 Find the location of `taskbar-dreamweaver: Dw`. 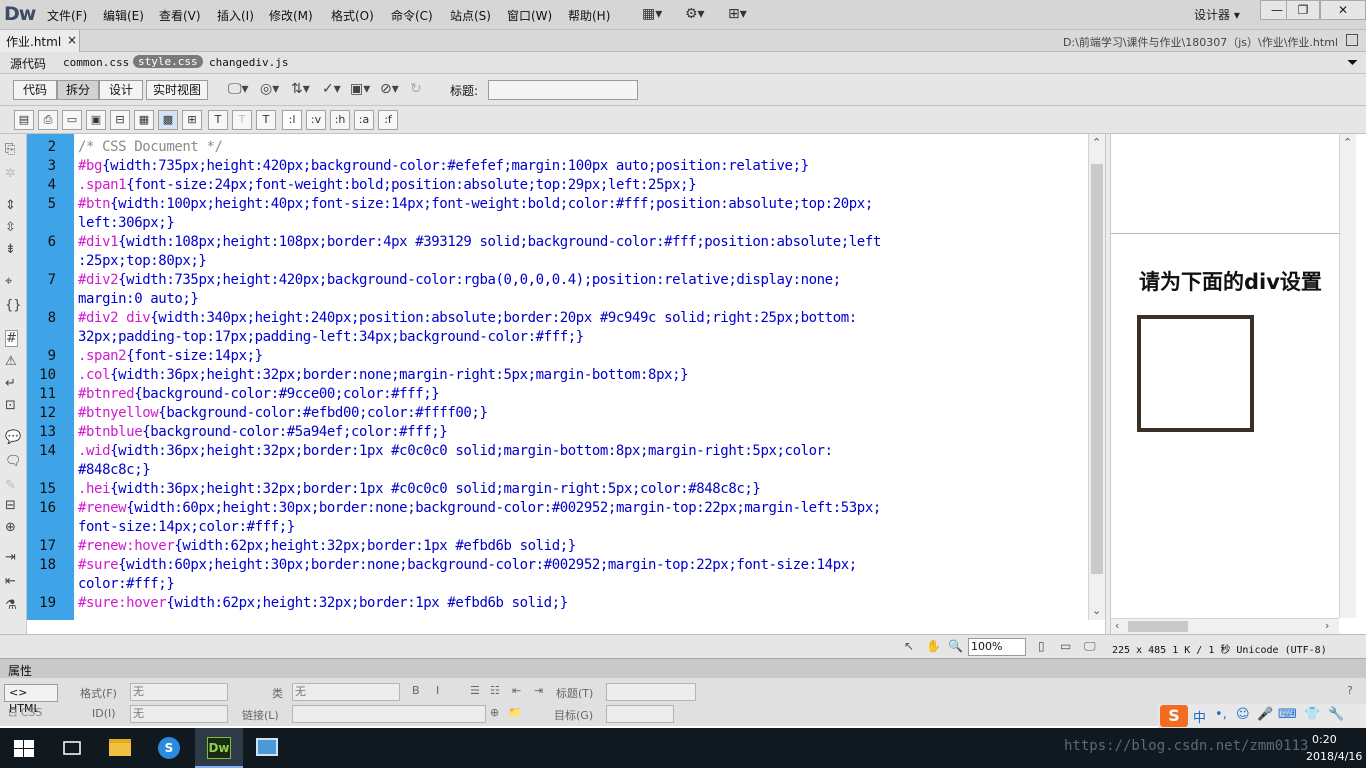

taskbar-dreamweaver: Dw is located at coordinates (219, 748).